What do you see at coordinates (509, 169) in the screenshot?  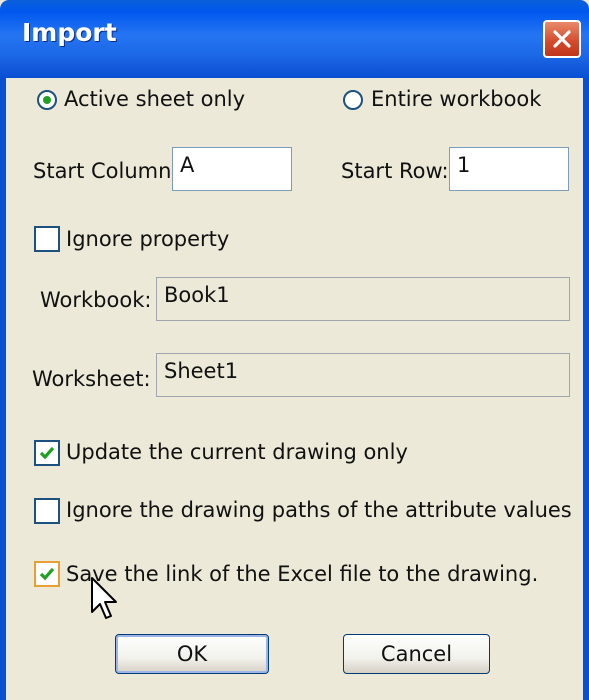 I see `start-row-input: 1` at bounding box center [509, 169].